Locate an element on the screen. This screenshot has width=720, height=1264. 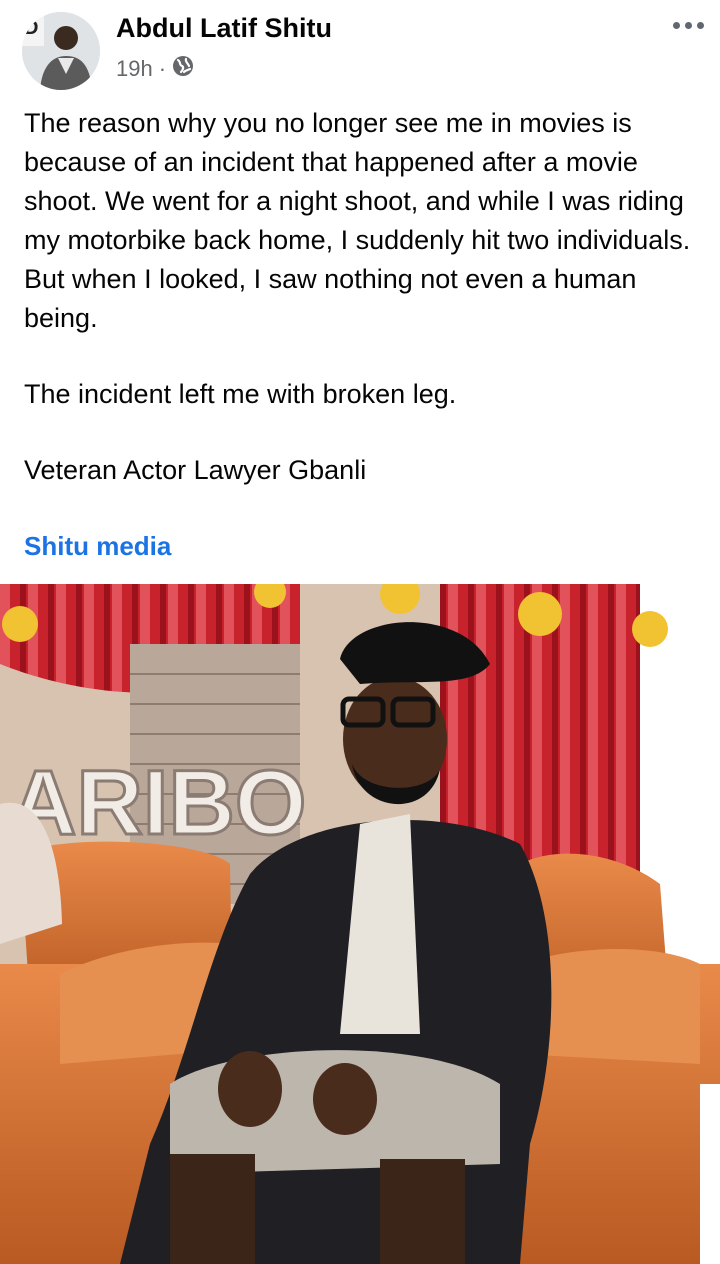
shitu-media-link: Shitu media is located at coordinates (97, 546).